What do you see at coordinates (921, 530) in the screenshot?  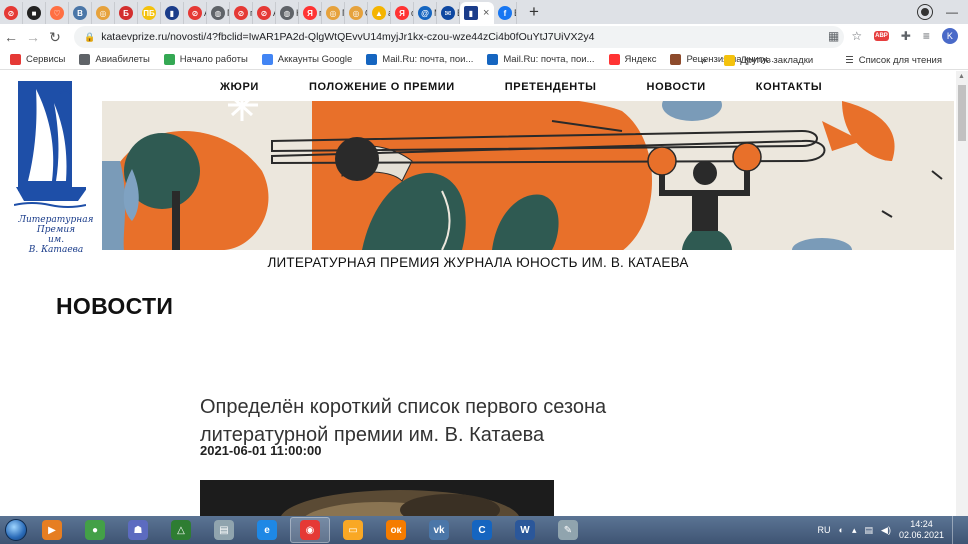 I see `clock: 14:24 02.06.2021` at bounding box center [921, 530].